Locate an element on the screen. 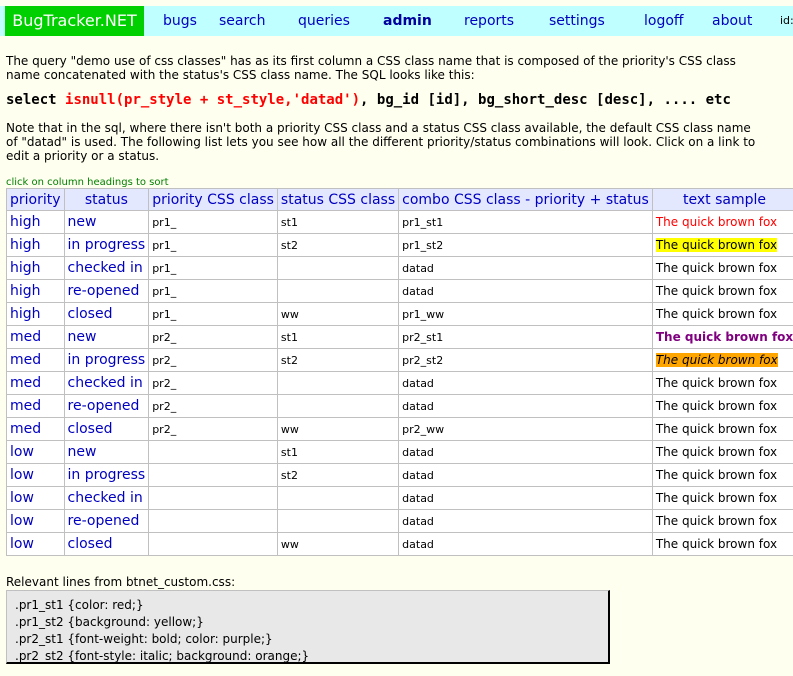 The width and height of the screenshot is (793, 676). table-row: med closed pr2_ ww pr2_ww The quick brown fox is located at coordinates (399, 429).